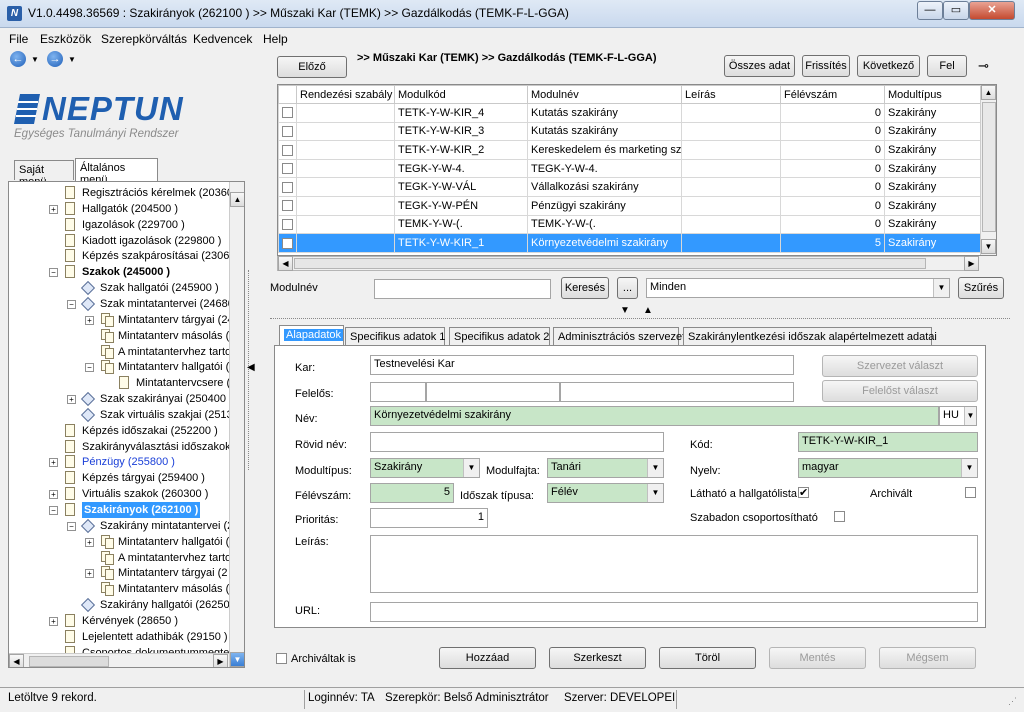 This screenshot has height=712, width=1024. What do you see at coordinates (941, 288) in the screenshot?
I see `chevron-down-icon: ▼` at bounding box center [941, 288].